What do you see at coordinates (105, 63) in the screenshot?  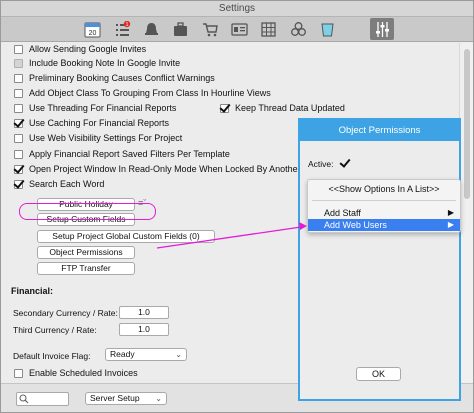 I see `option-label: Include Booking Note In Google Invite` at bounding box center [105, 63].